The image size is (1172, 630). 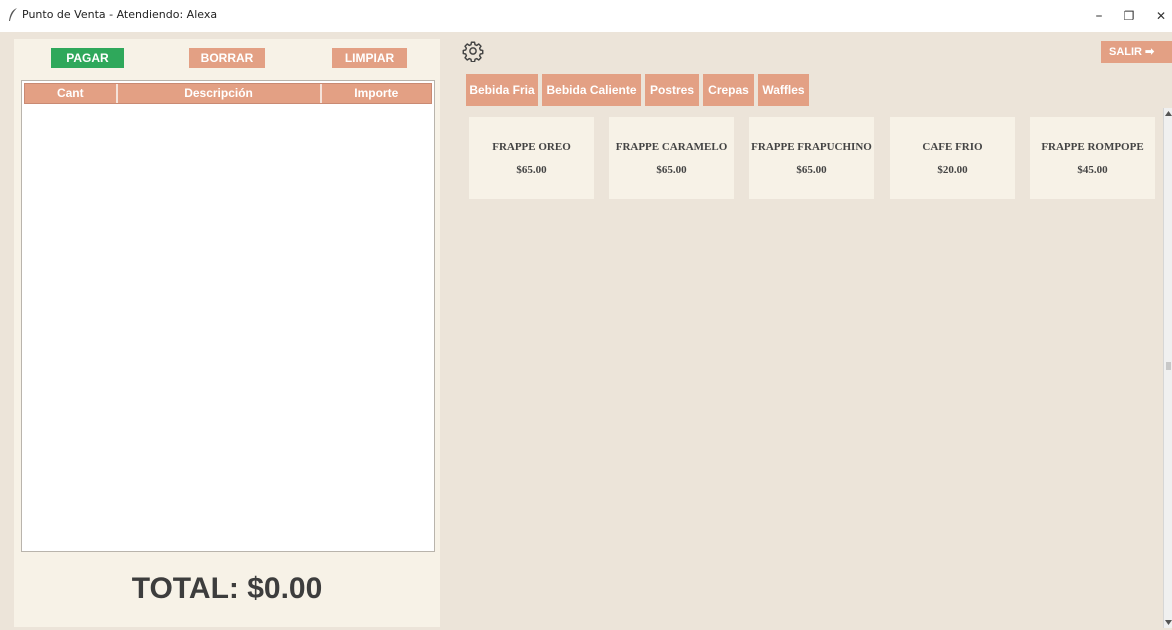 I want to click on product-price: $20.00, so click(x=952, y=170).